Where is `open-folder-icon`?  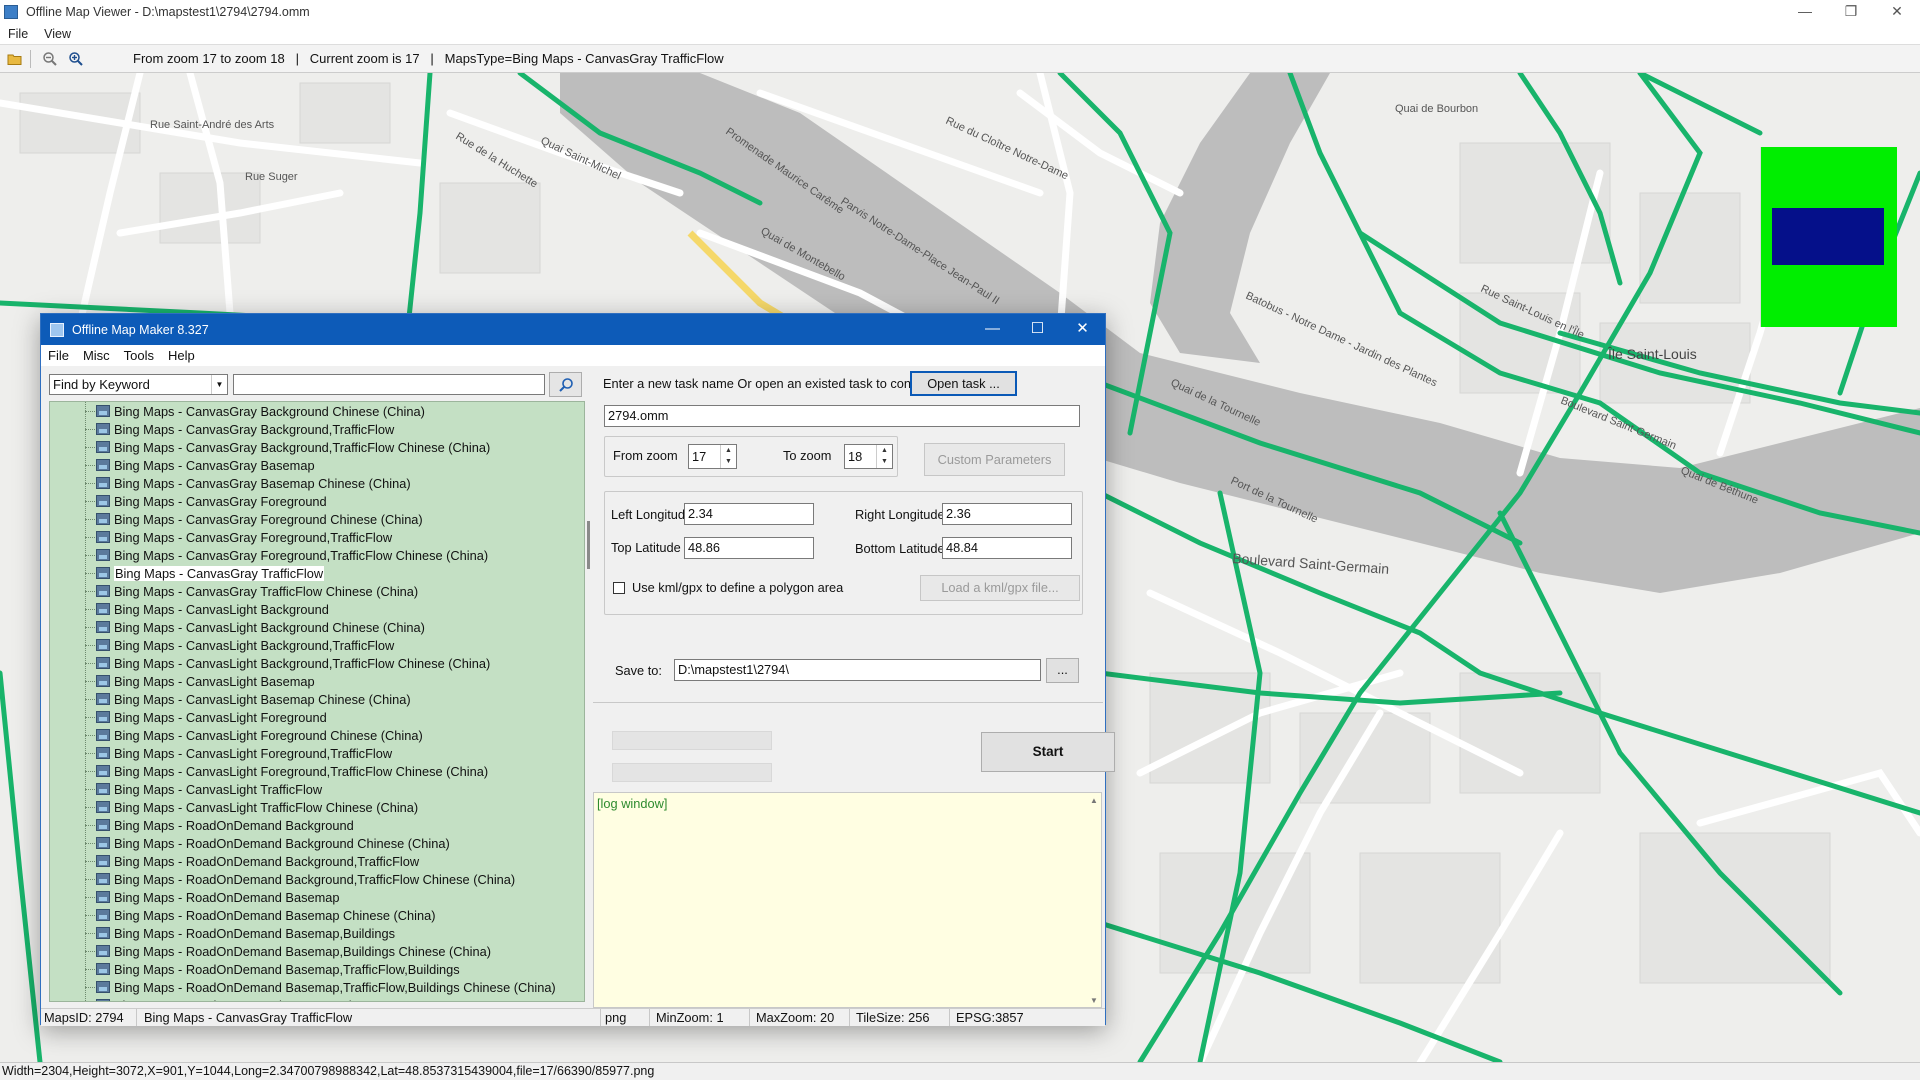
open-folder-icon is located at coordinates (15, 59).